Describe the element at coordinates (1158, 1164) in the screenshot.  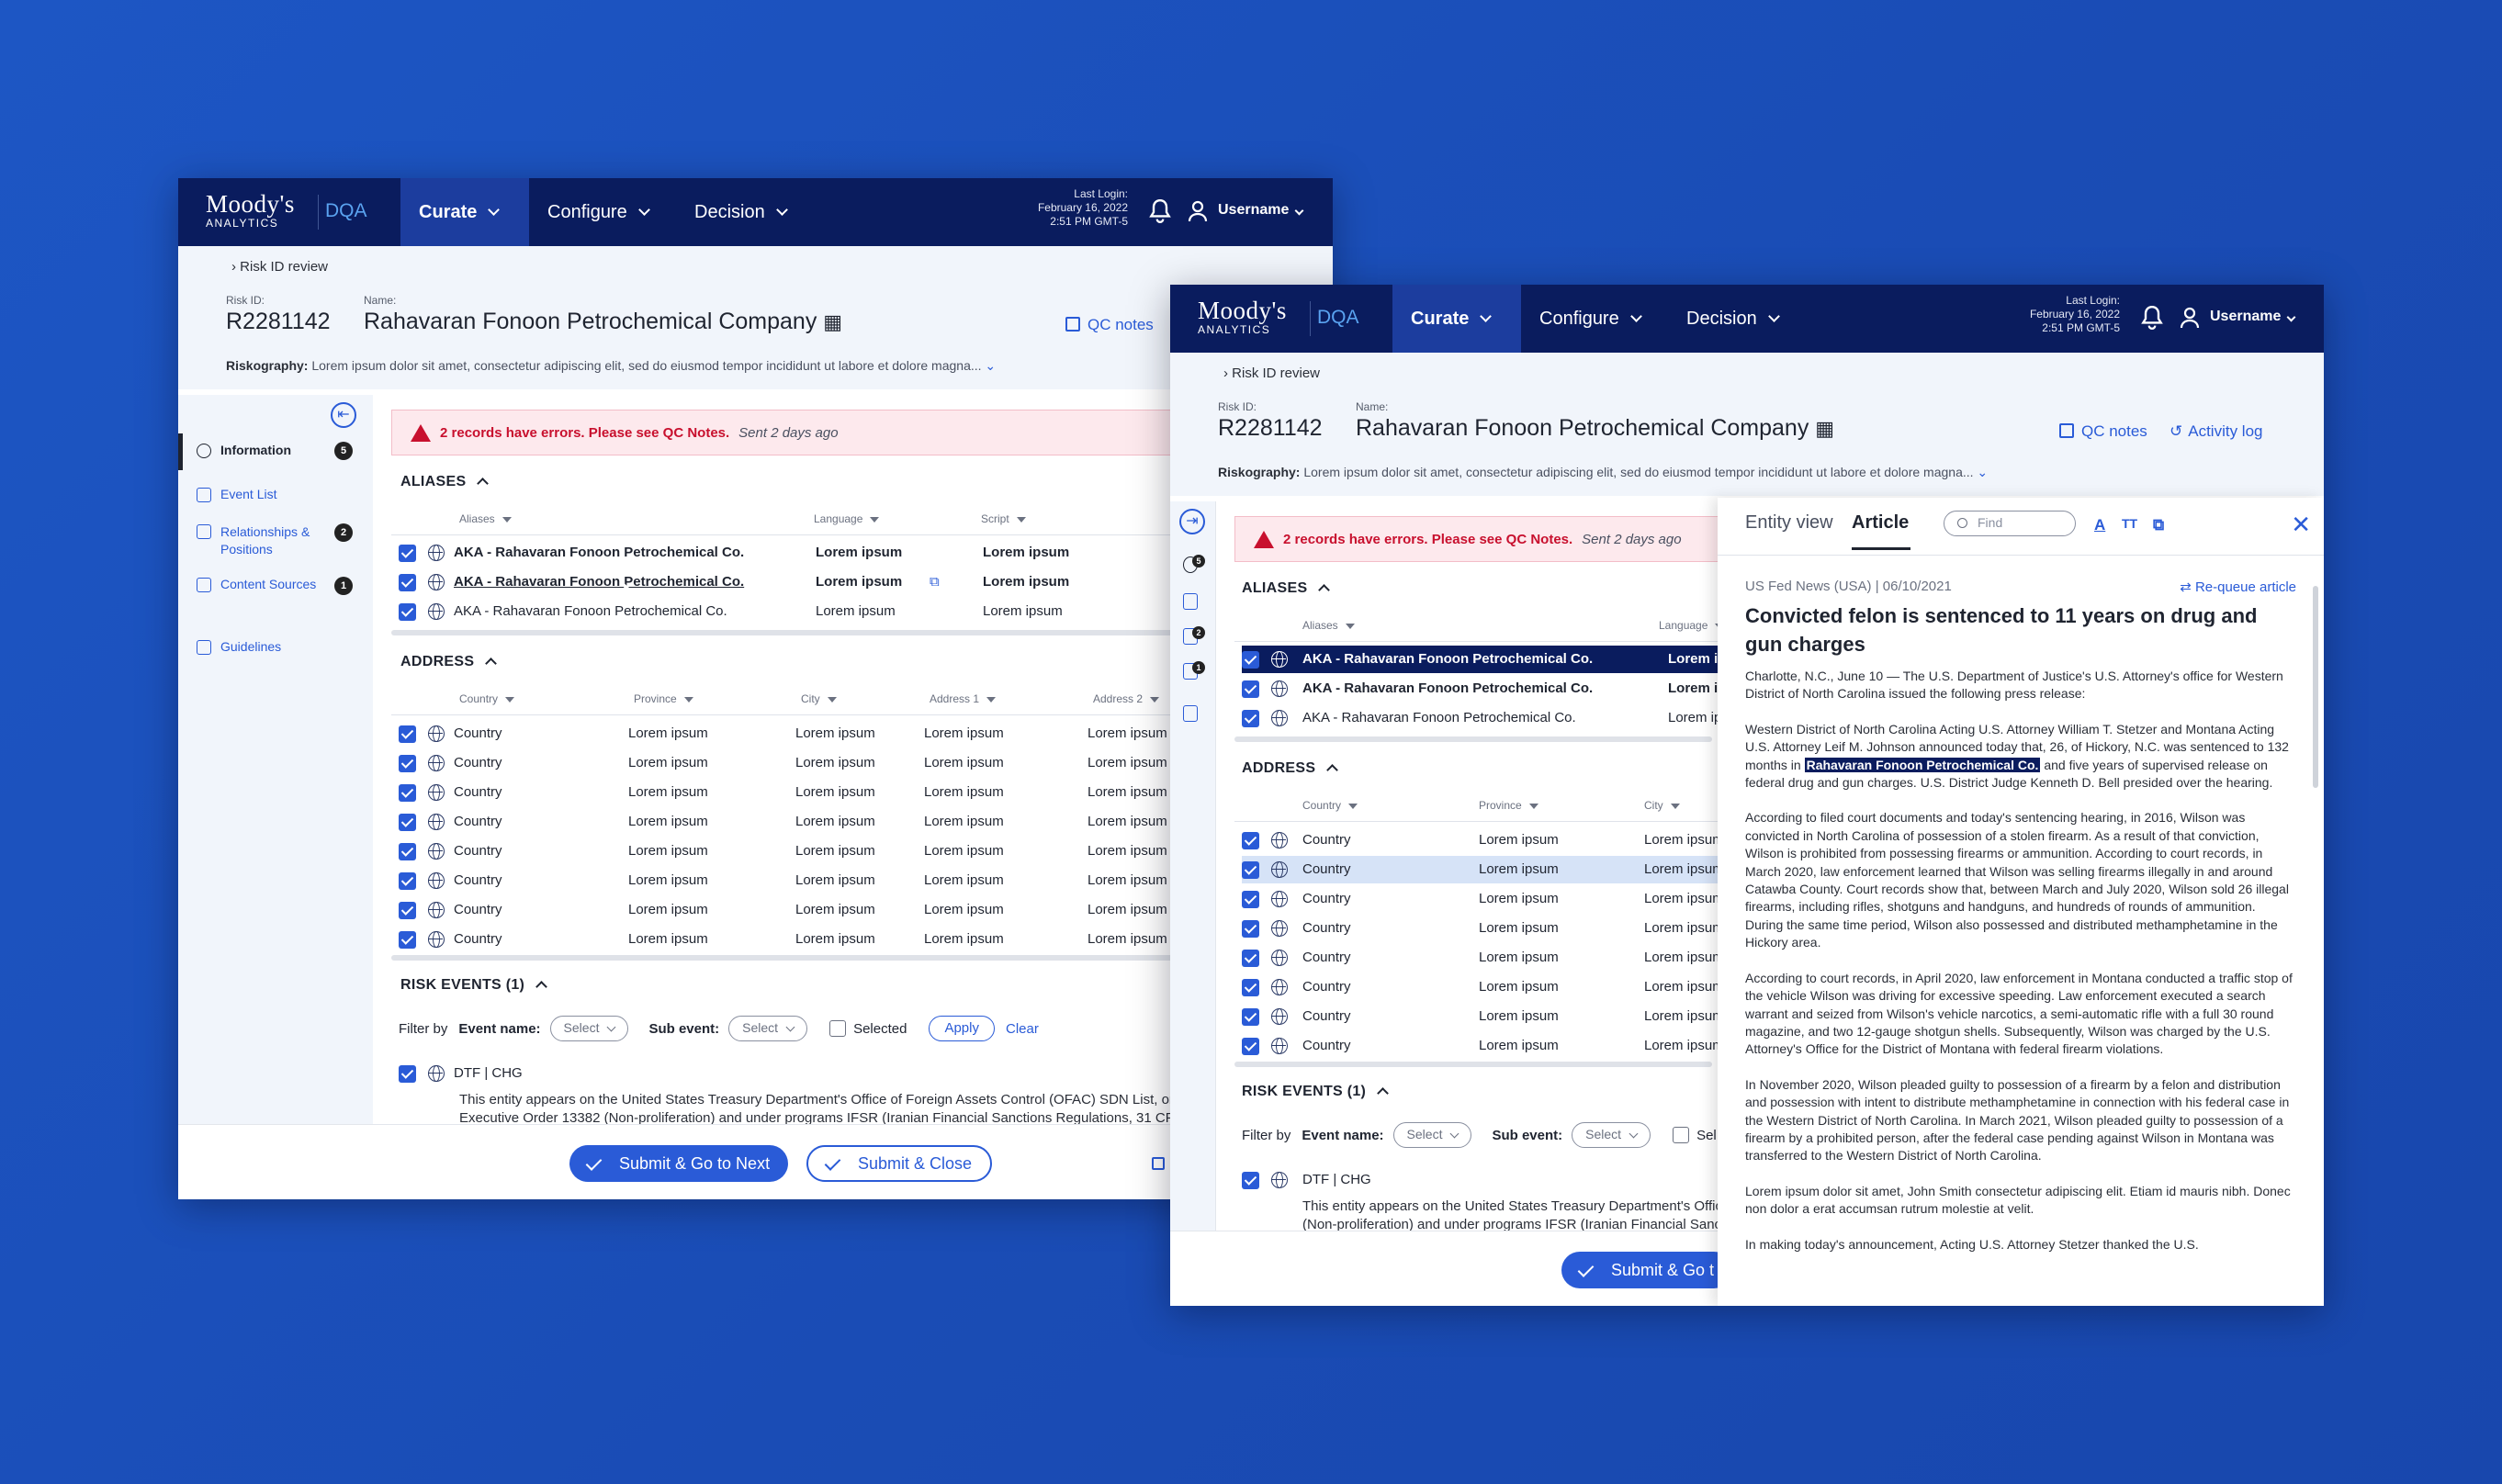
I see `save-icon` at that location.